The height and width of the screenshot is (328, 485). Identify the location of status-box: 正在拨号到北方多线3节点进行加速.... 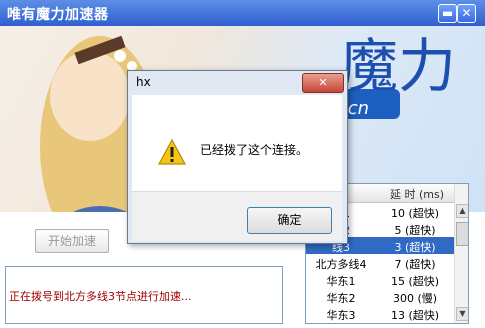
(144, 295).